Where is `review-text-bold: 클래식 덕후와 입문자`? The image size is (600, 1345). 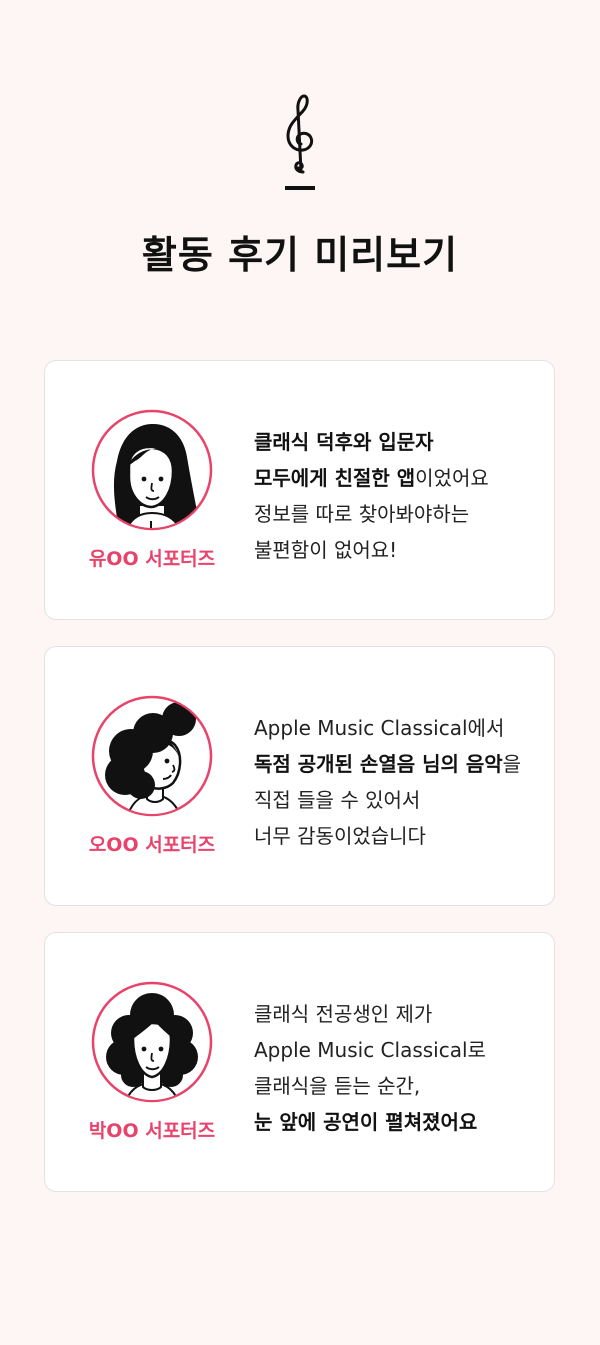
review-text-bold: 클래식 덕후와 입문자 is located at coordinates (344, 442).